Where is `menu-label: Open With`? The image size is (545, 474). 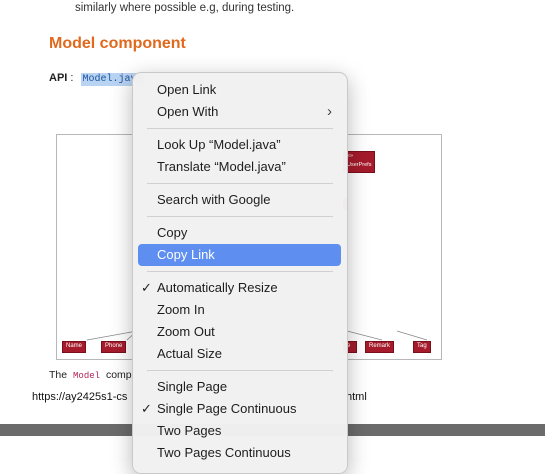
menu-label: Open With is located at coordinates (188, 111).